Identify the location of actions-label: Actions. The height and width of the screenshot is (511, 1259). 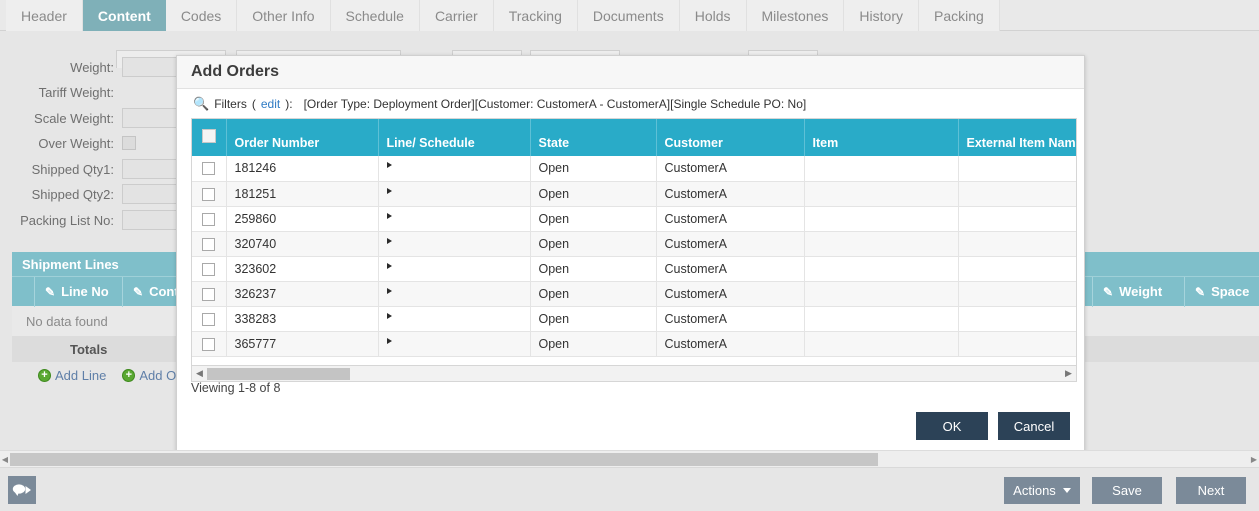
(1034, 490).